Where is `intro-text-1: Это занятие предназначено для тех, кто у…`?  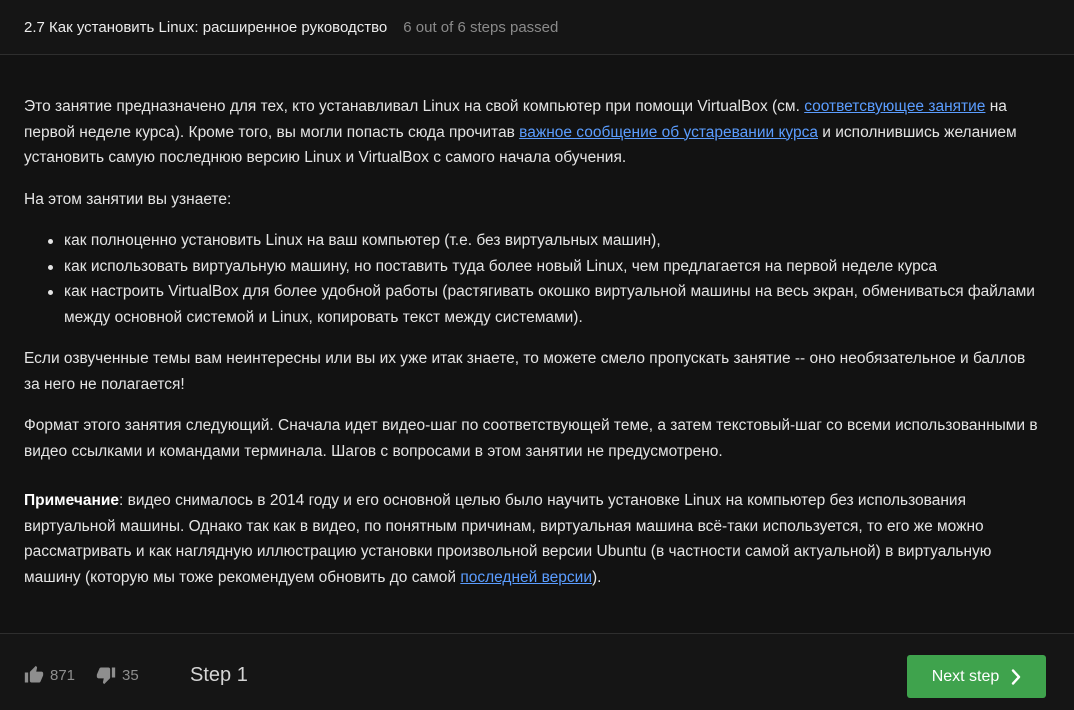
intro-text-1: Это занятие предназначено для тех, кто у… is located at coordinates (414, 106).